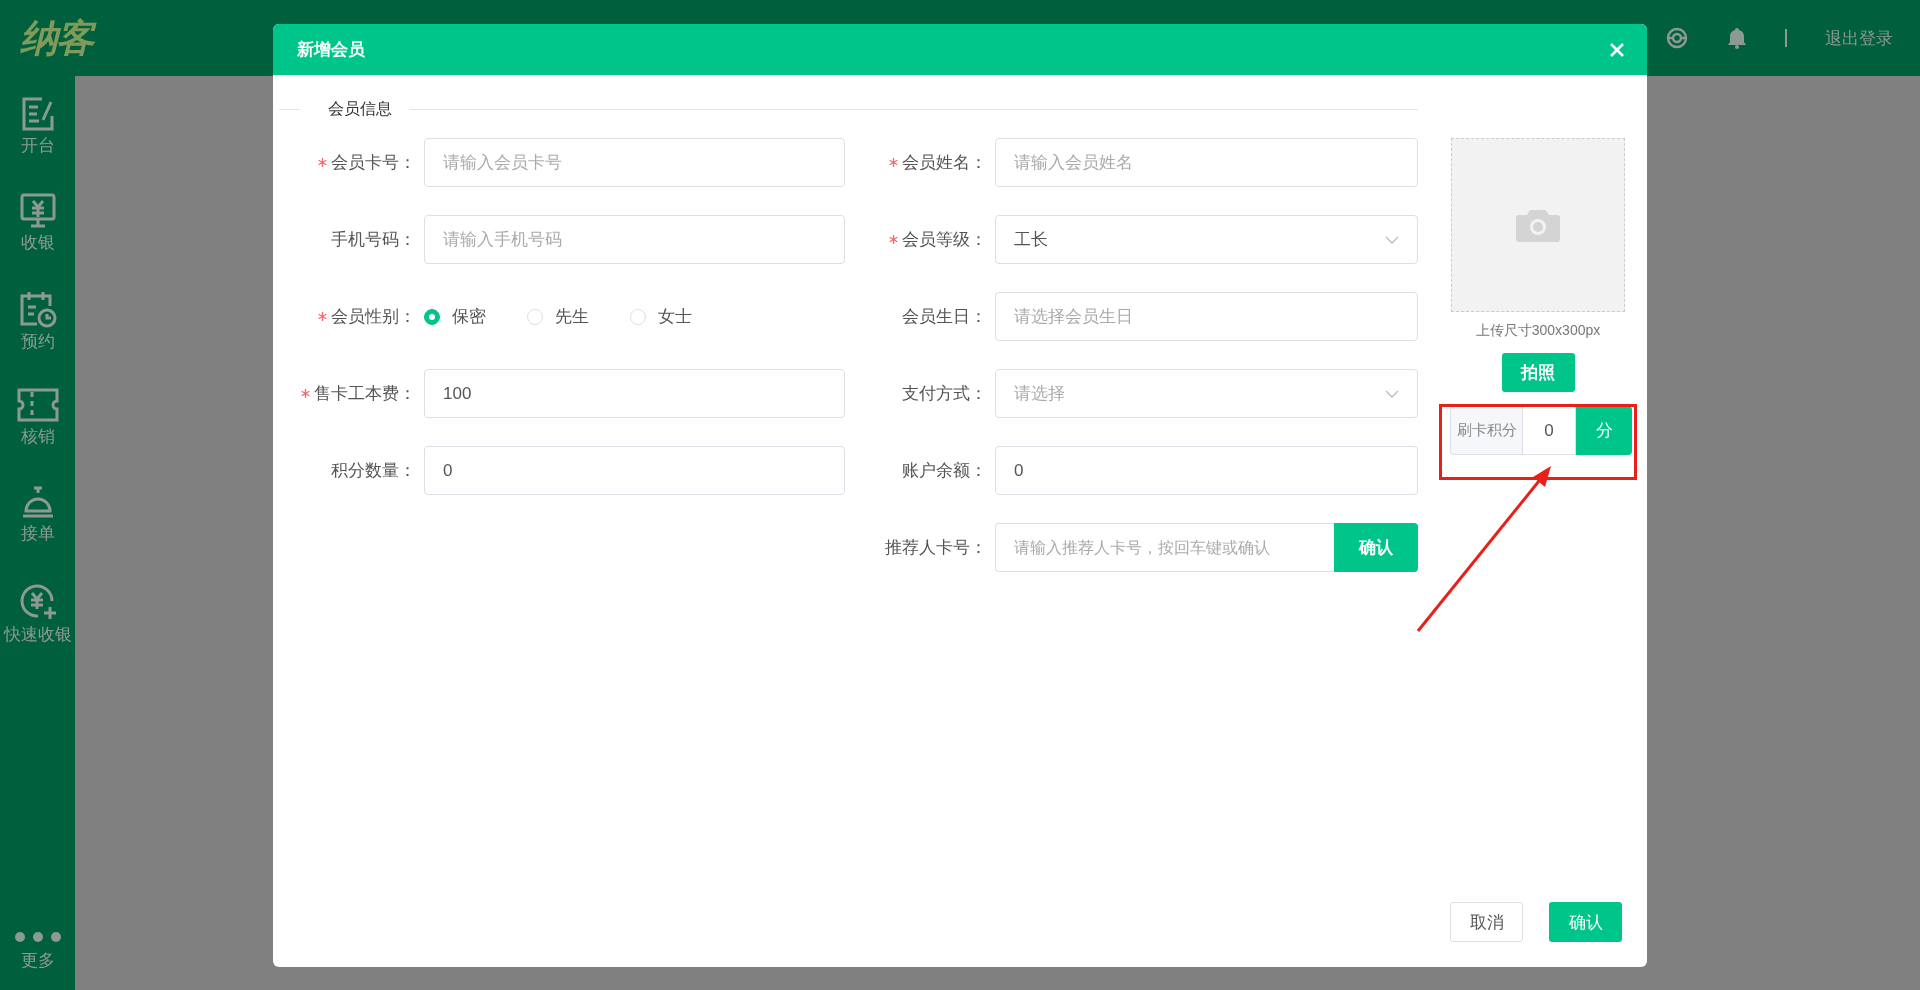 The height and width of the screenshot is (990, 1920). I want to click on radio-option: 先生, so click(578, 316).